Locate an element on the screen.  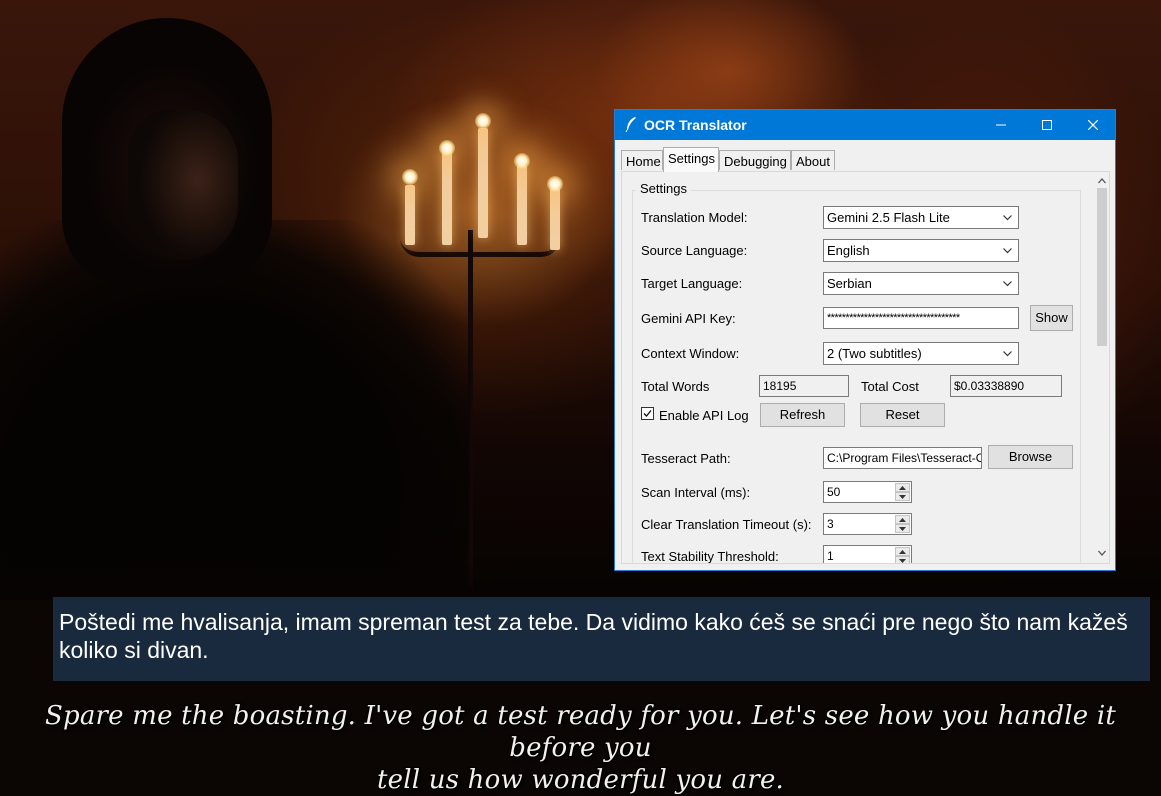
settings-group-label: Settings is located at coordinates (663, 188).